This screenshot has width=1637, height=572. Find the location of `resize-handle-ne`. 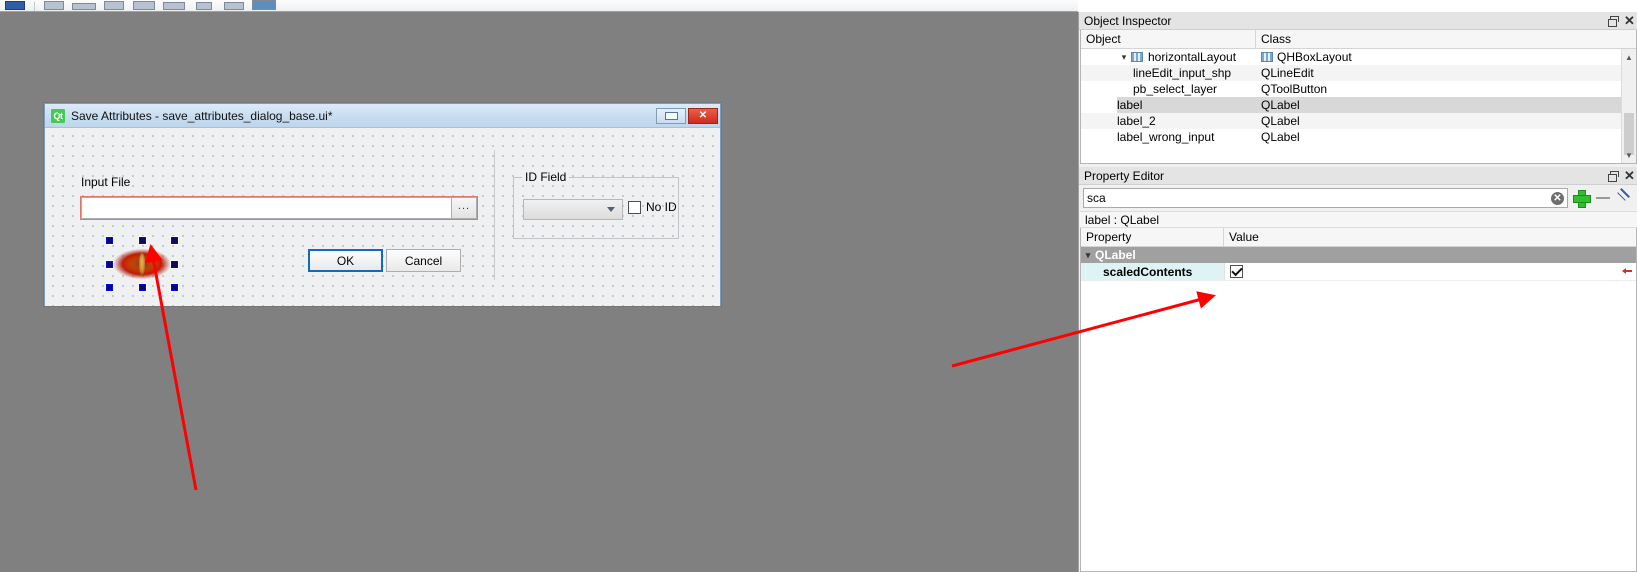

resize-handle-ne is located at coordinates (174, 240).